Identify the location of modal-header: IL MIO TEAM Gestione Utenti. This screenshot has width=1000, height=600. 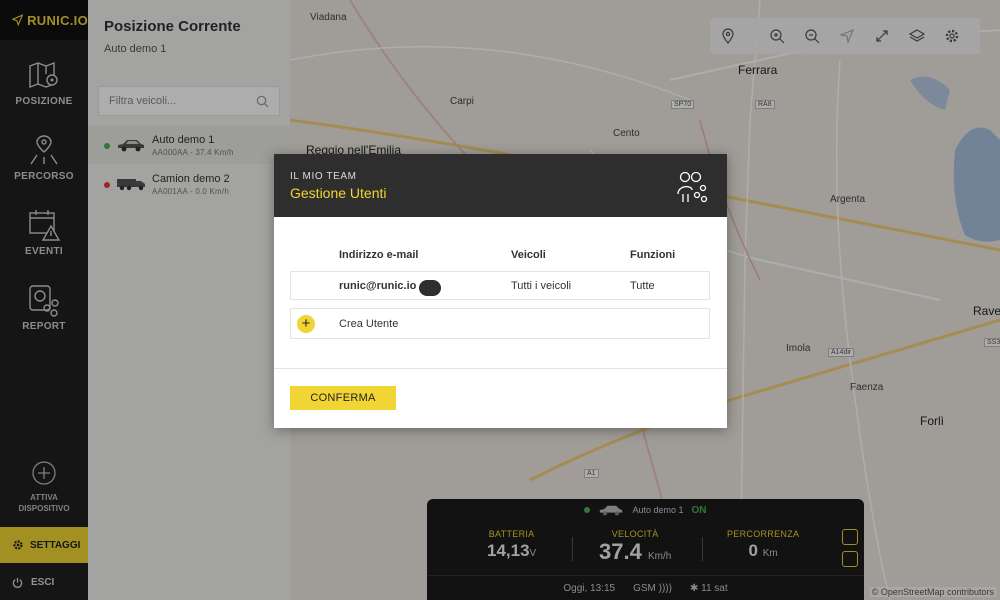
(500, 185).